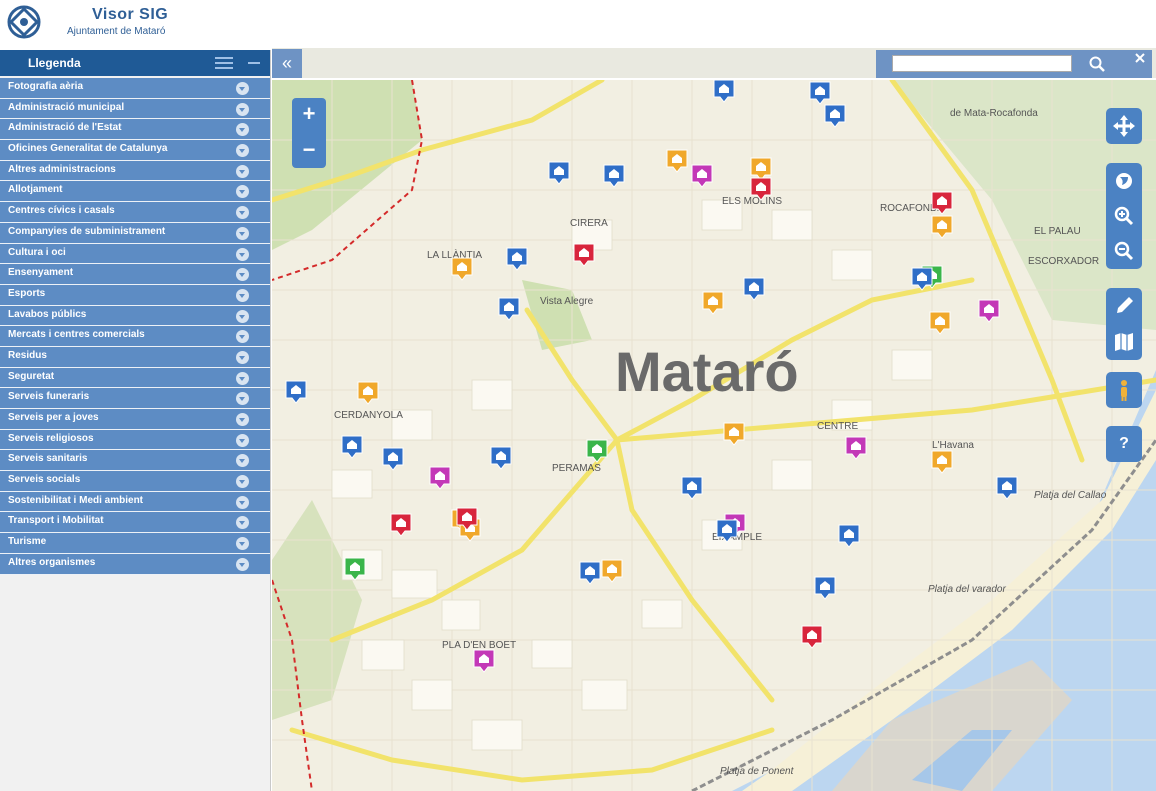 The height and width of the screenshot is (791, 1156). I want to click on search-icon, so click(1097, 64).